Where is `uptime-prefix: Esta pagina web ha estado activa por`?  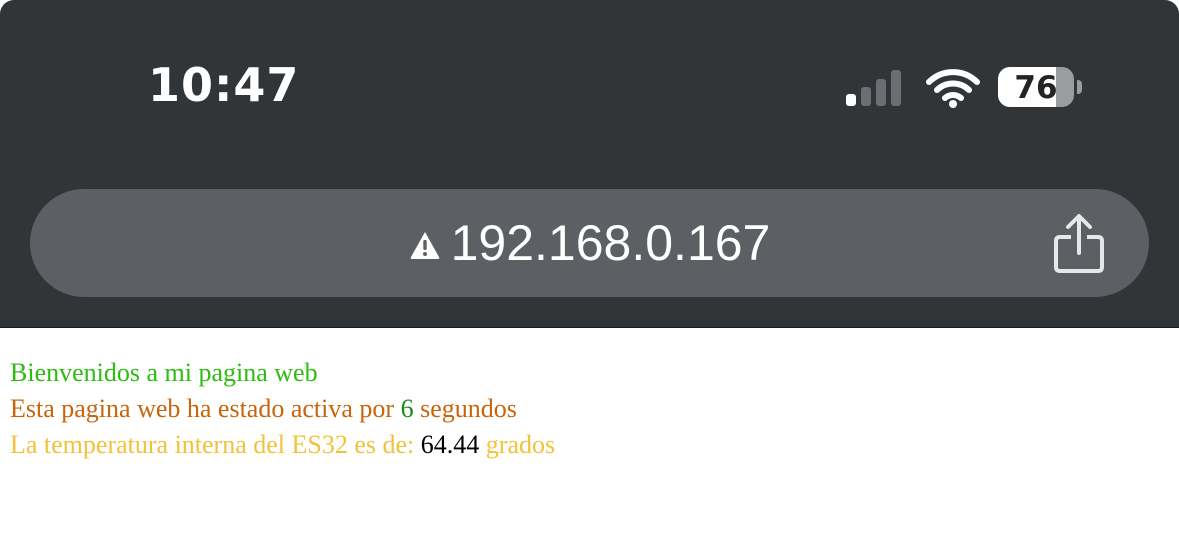 uptime-prefix: Esta pagina web ha estado activa por is located at coordinates (202, 408).